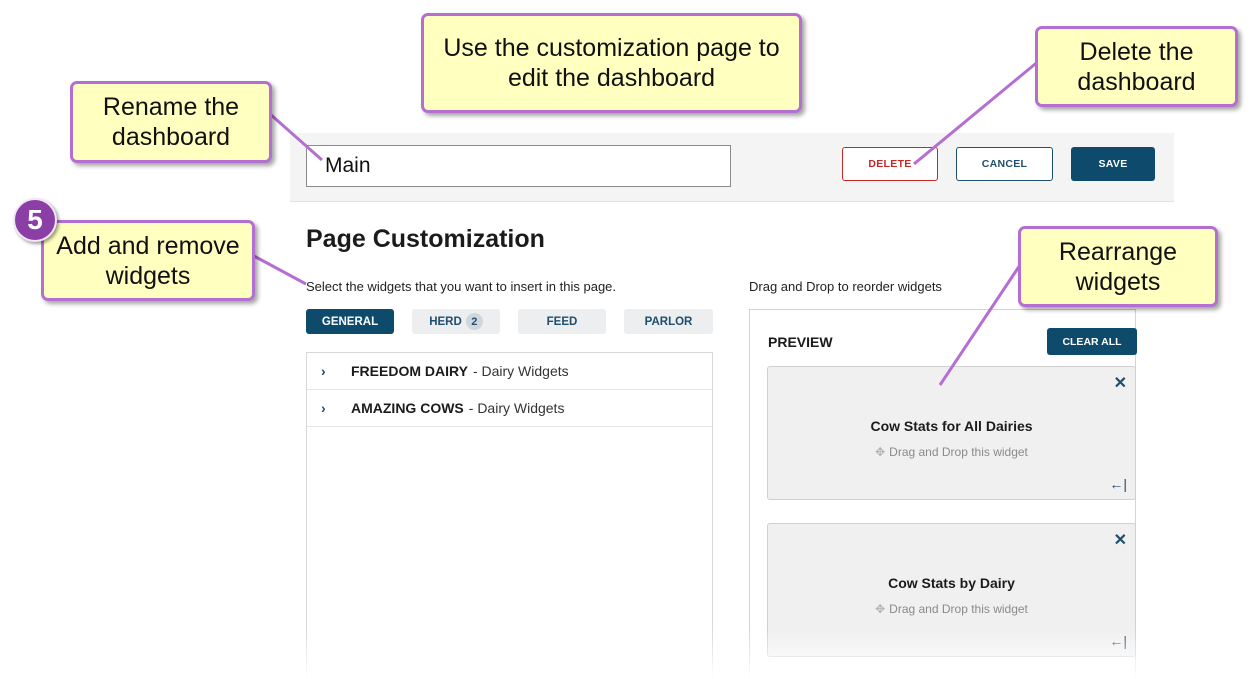 The height and width of the screenshot is (679, 1254). Describe the element at coordinates (509, 321) in the screenshot. I see `widget-category-tabs: GENERAL HERD 2 FEED PARLOR` at that location.